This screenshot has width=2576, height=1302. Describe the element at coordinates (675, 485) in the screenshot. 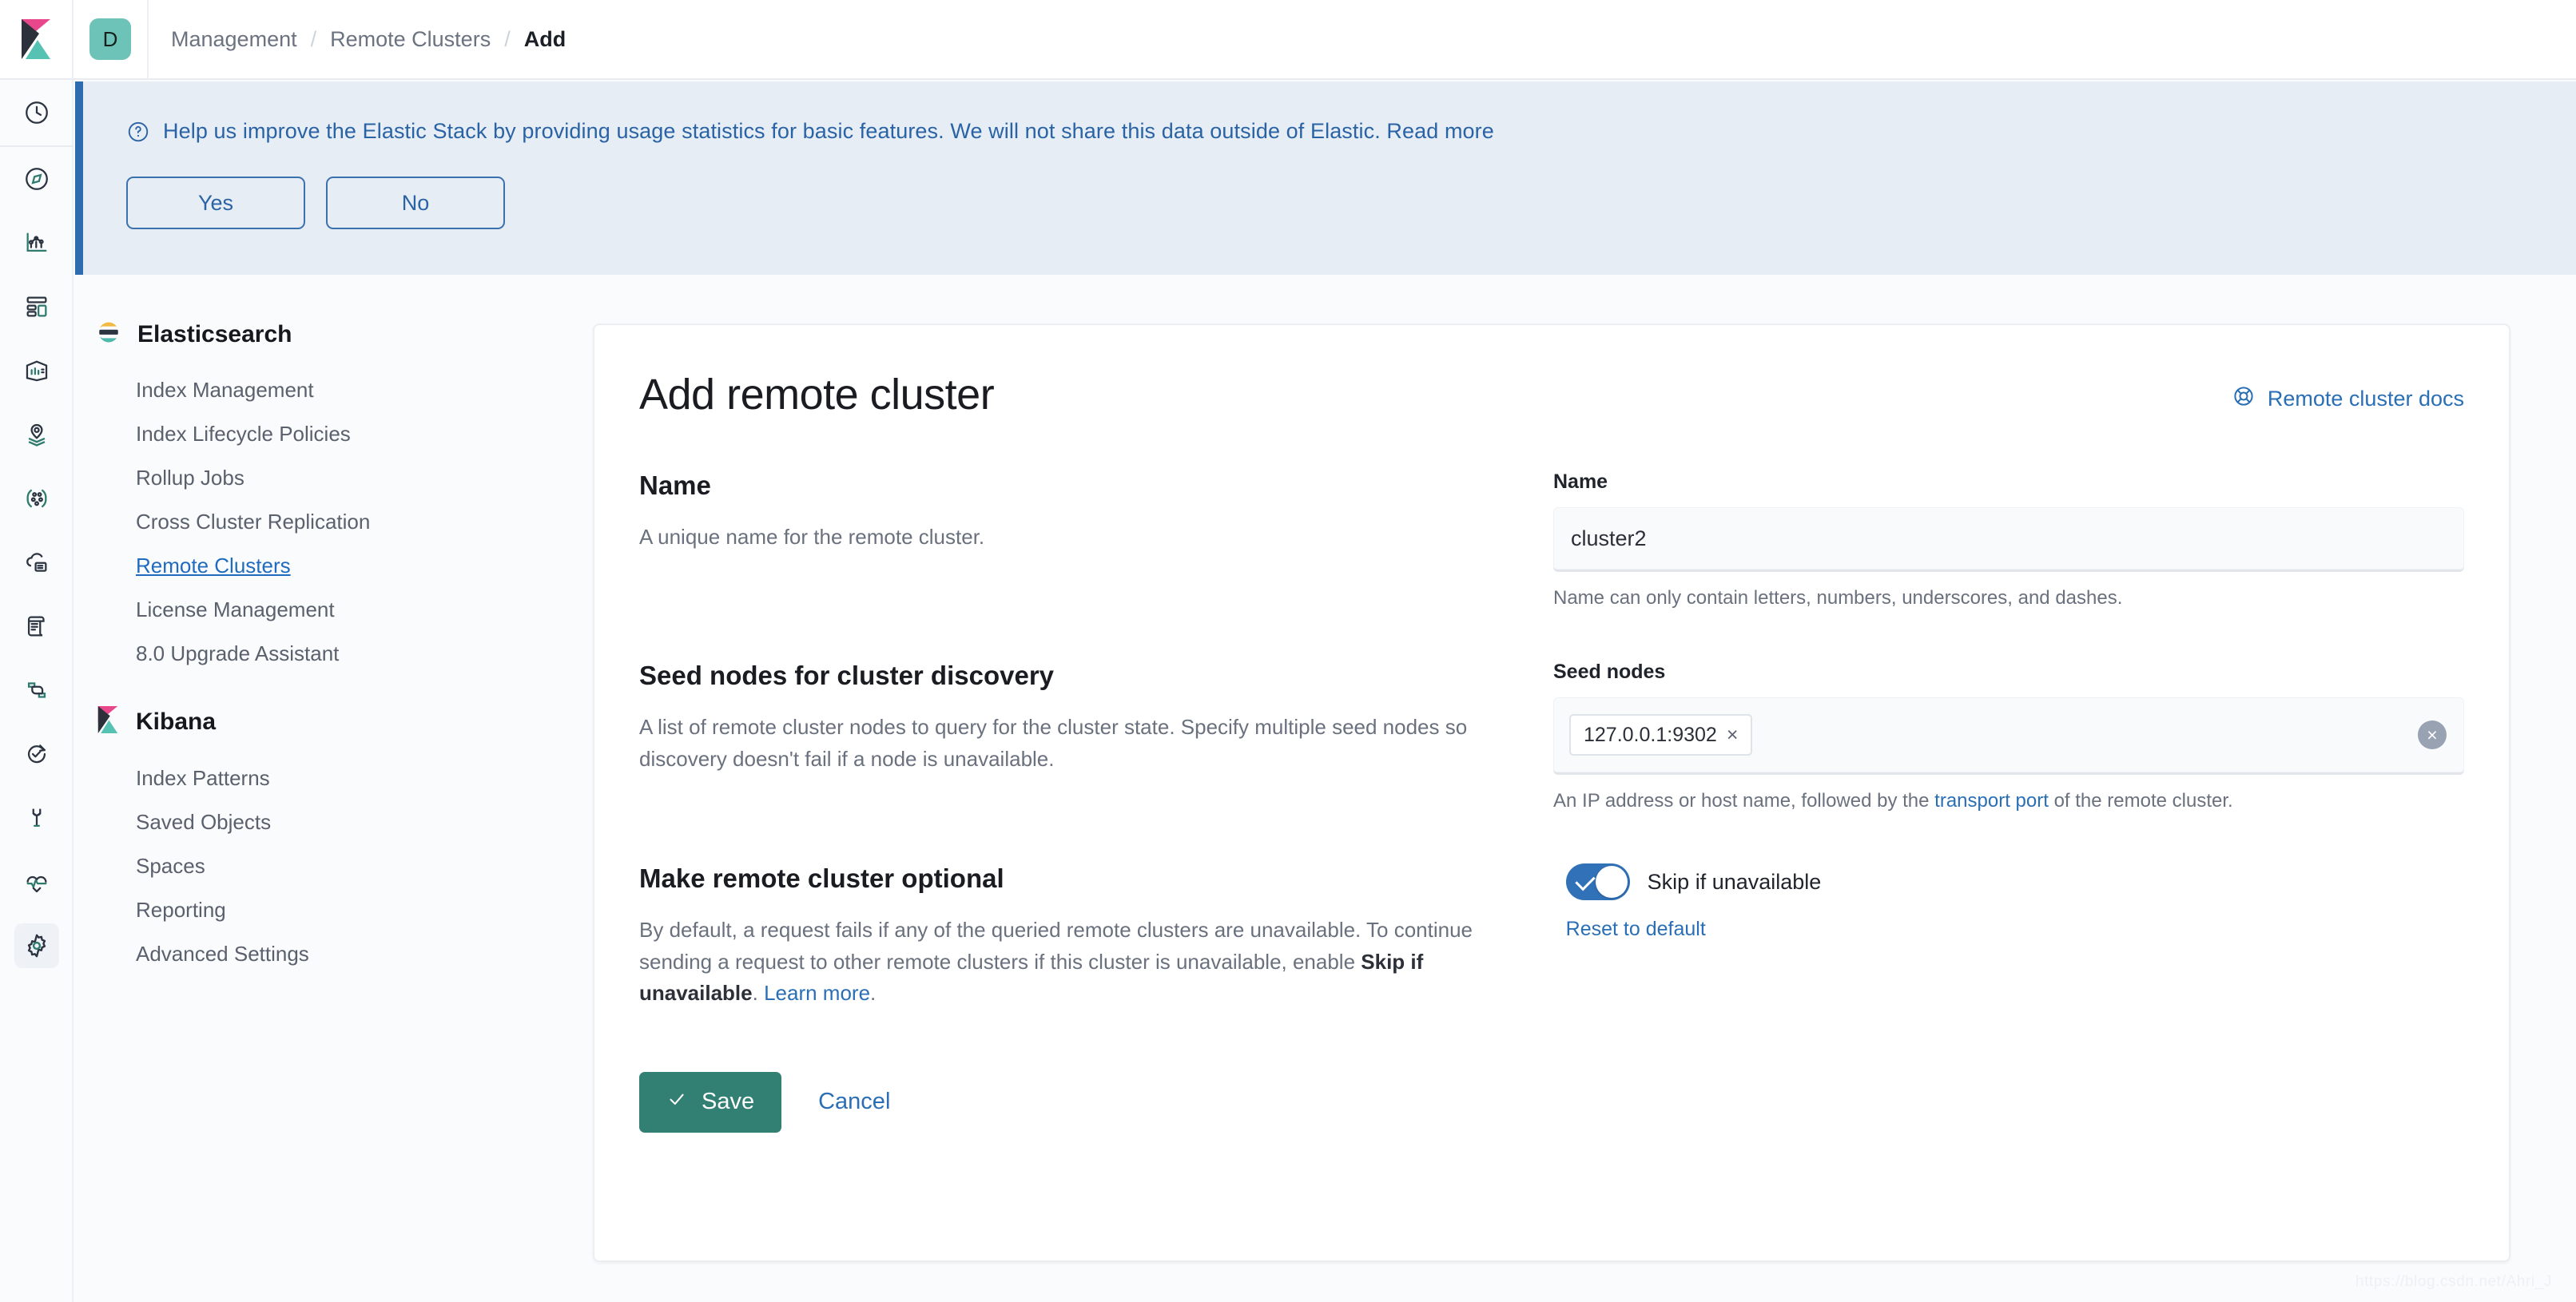

I see `section-name-title: Name` at that location.